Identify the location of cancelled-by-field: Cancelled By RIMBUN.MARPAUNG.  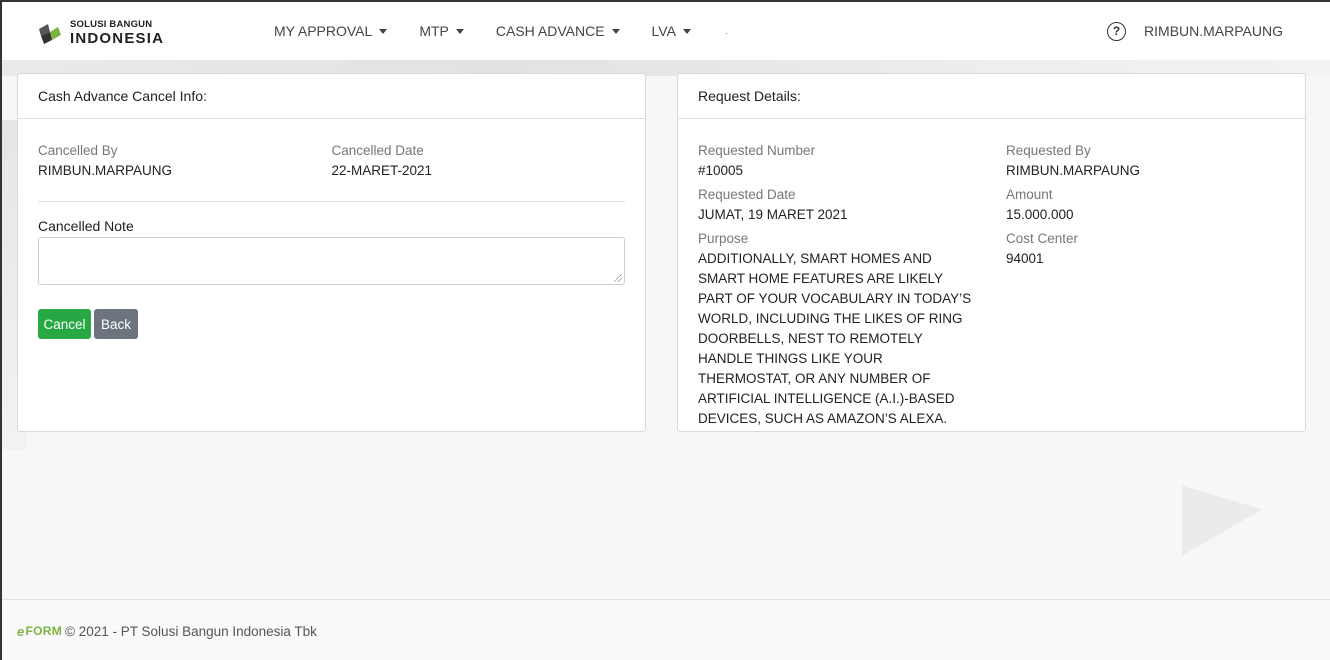
(185, 161).